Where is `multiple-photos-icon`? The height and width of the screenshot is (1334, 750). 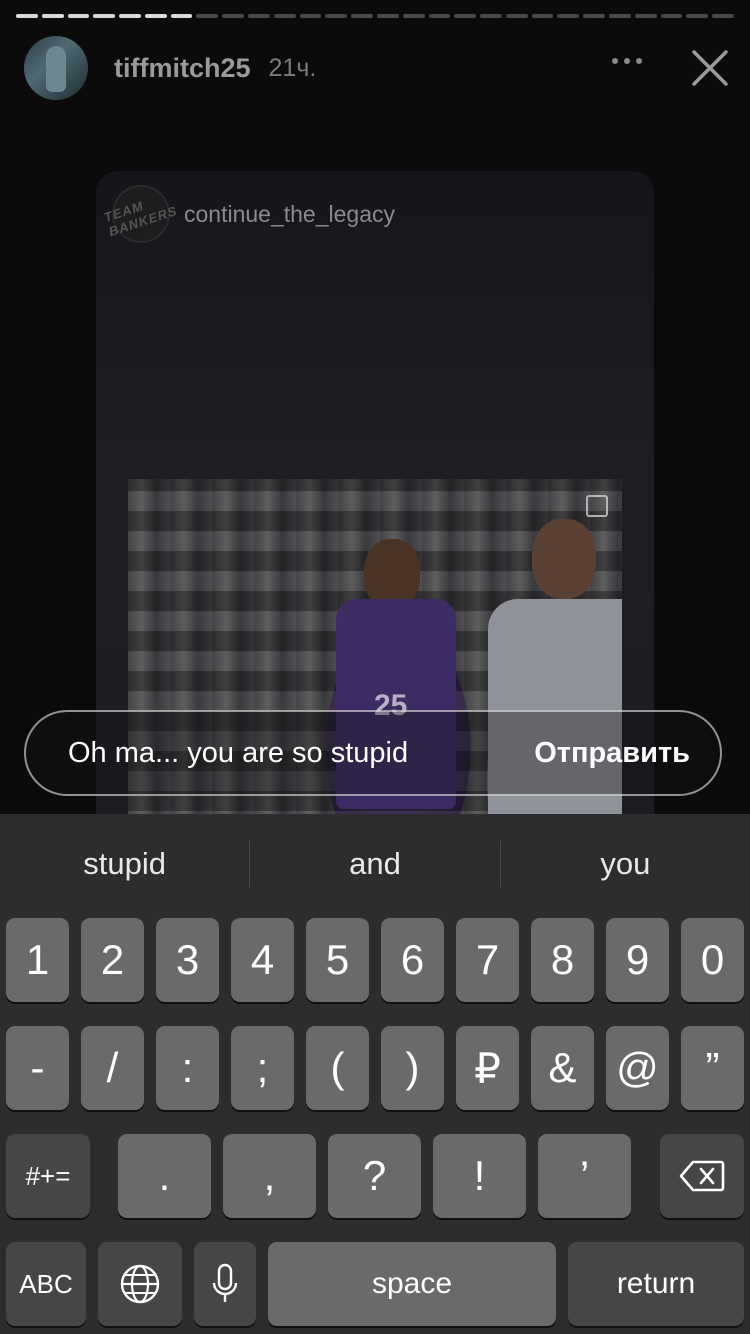 multiple-photos-icon is located at coordinates (597, 506).